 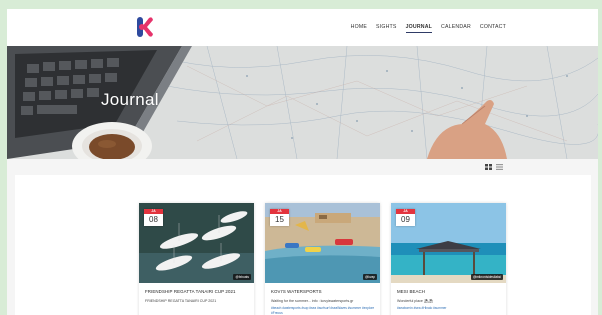 What do you see at coordinates (411, 291) in the screenshot?
I see `card-title: MESI BEACH` at bounding box center [411, 291].